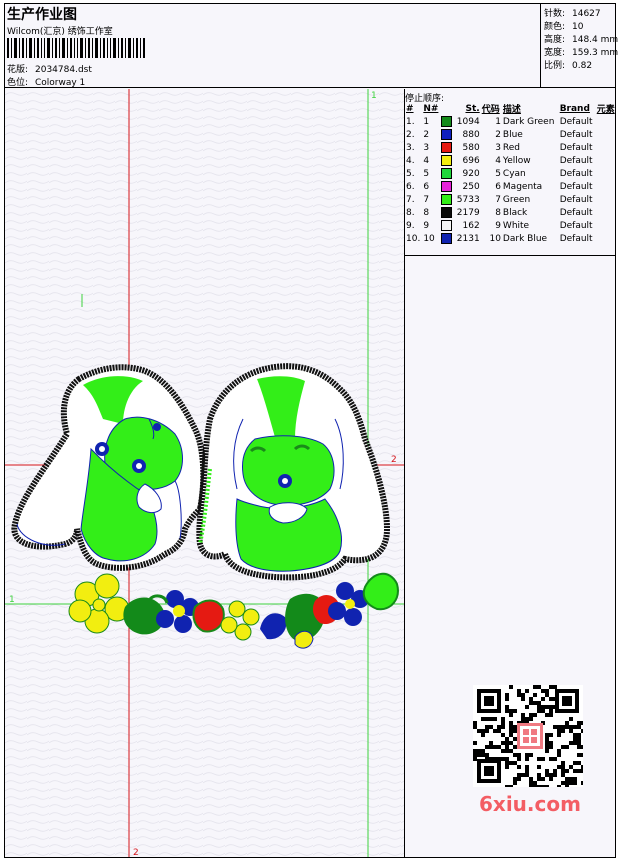 This screenshot has height=861, width=620. I want to click on guide-label-bottom: 2, so click(136, 852).